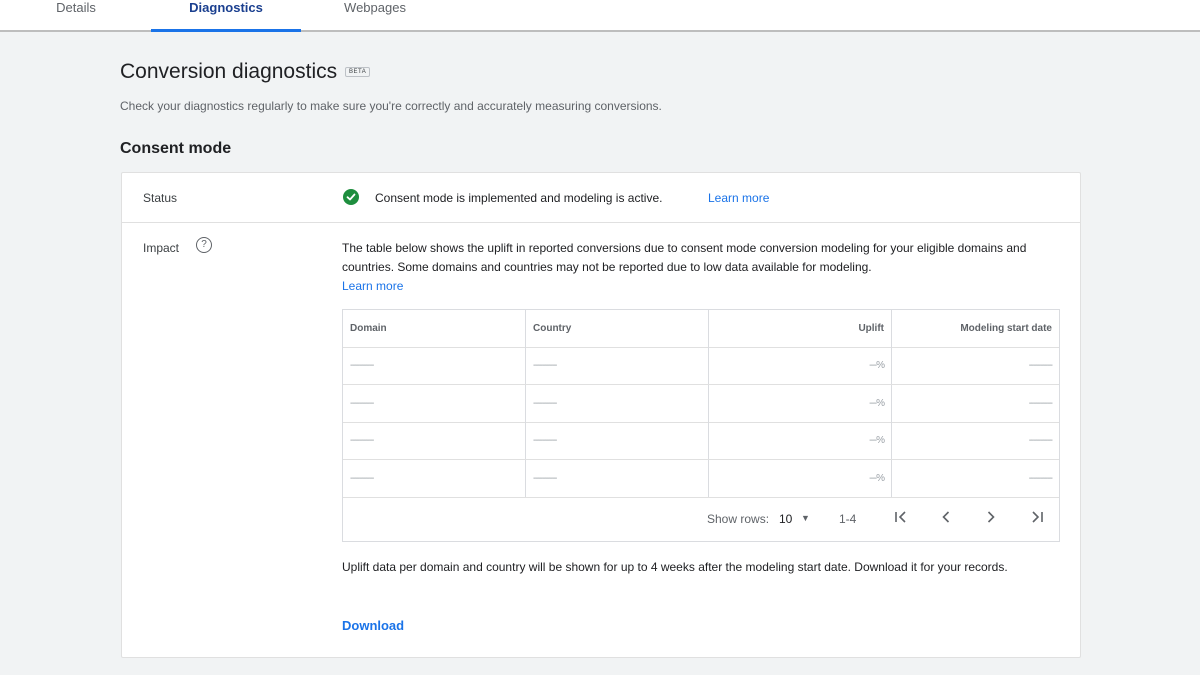 Image resolution: width=1200 pixels, height=675 pixels. What do you see at coordinates (375, 7) in the screenshot?
I see `tab-webpages-label: Webpages` at bounding box center [375, 7].